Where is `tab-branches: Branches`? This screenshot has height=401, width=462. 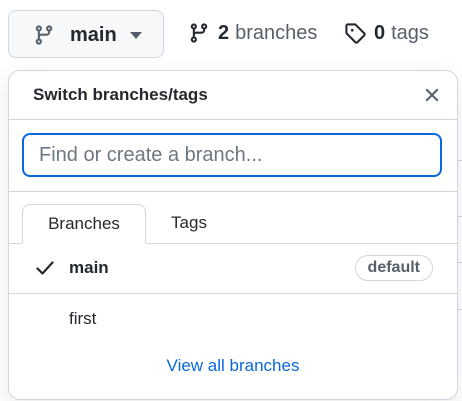 tab-branches: Branches is located at coordinates (84, 224).